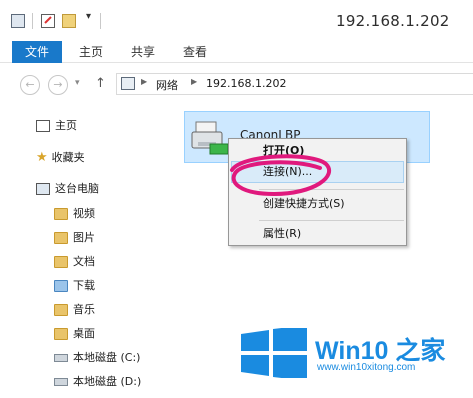  What do you see at coordinates (43, 189) in the screenshot?
I see `computer-icon` at bounding box center [43, 189].